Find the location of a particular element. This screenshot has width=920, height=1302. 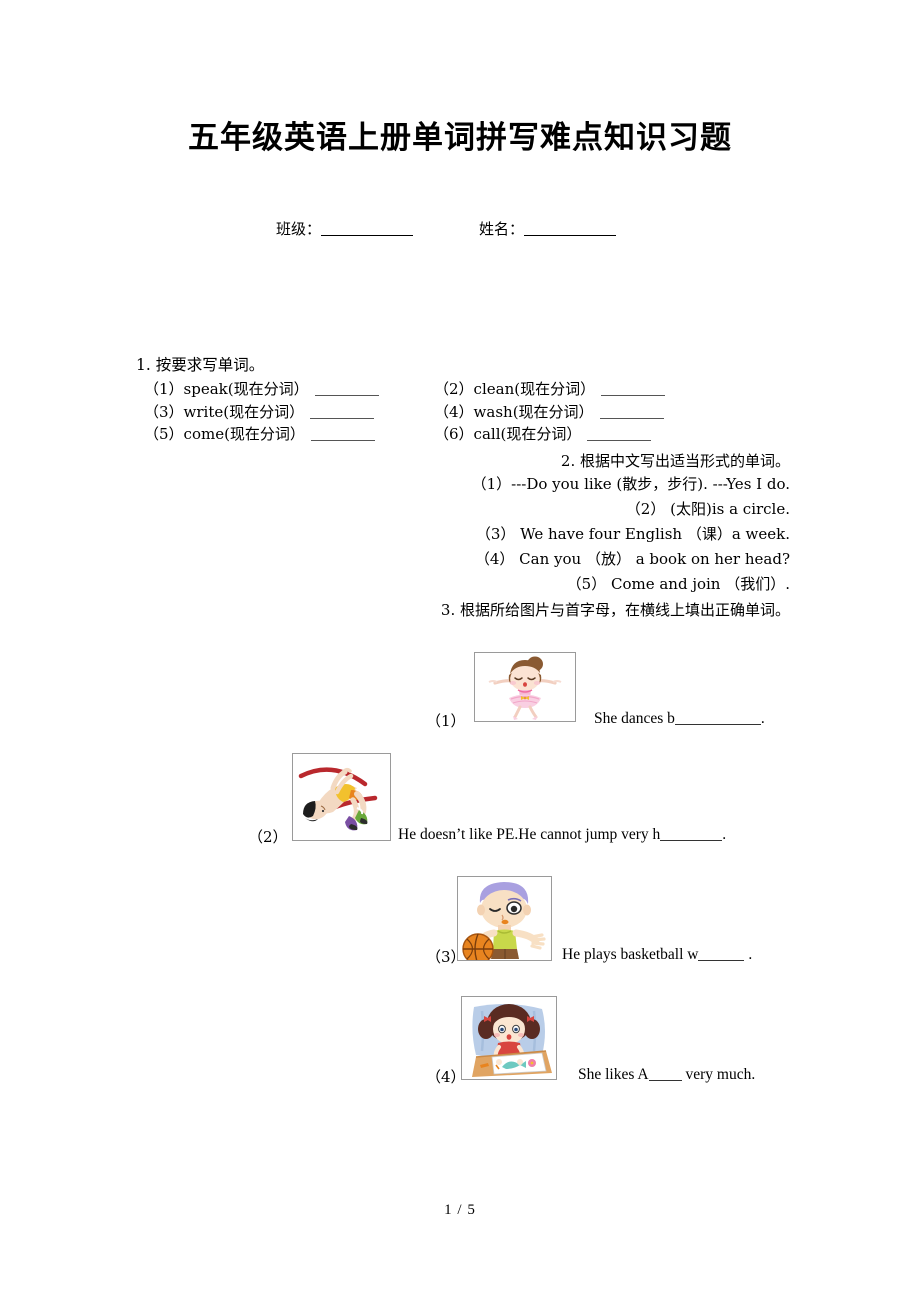

girl-drawing-art-picture is located at coordinates (509, 1038).